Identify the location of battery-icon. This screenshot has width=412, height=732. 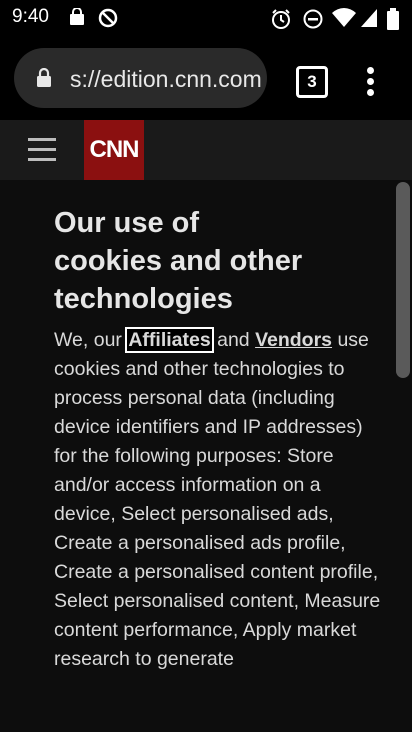
(393, 21).